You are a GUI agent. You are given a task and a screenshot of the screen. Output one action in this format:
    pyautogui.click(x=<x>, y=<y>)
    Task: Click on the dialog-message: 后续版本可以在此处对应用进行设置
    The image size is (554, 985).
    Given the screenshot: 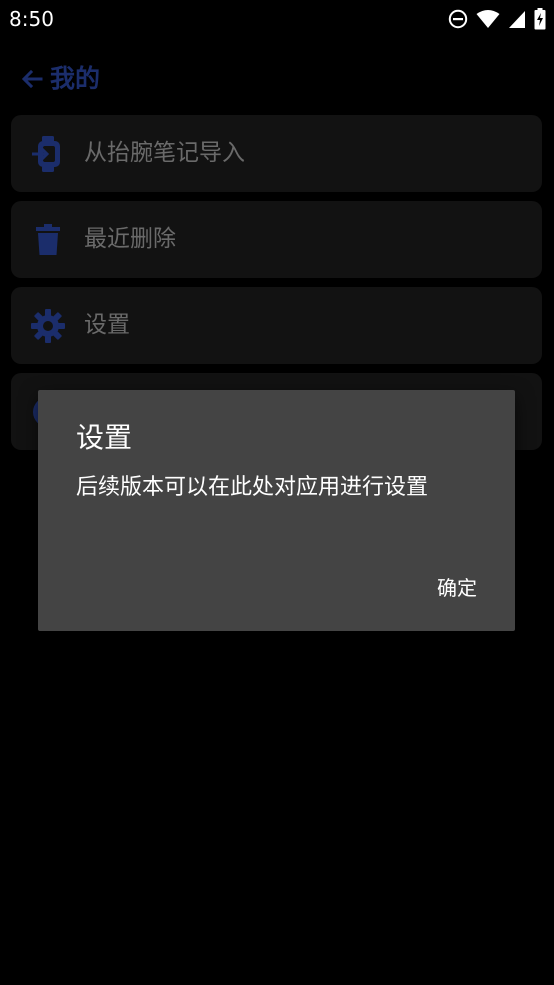 What is the action you would take?
    pyautogui.click(x=252, y=487)
    